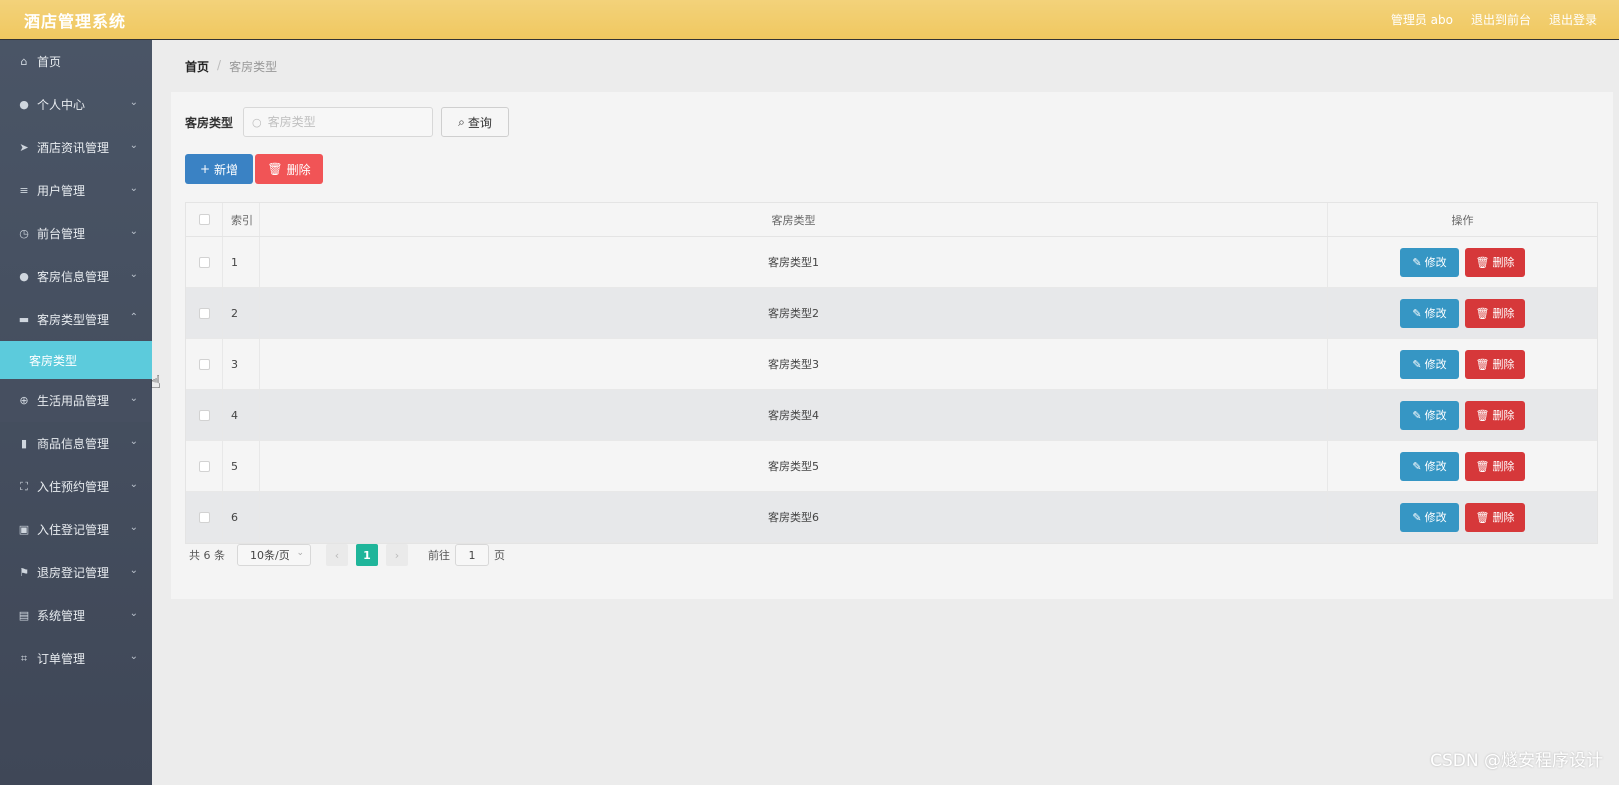 This screenshot has height=785, width=1619. What do you see at coordinates (76, 233) in the screenshot?
I see `sidebar-item-4: ◷ 前台管理 ⌄` at bounding box center [76, 233].